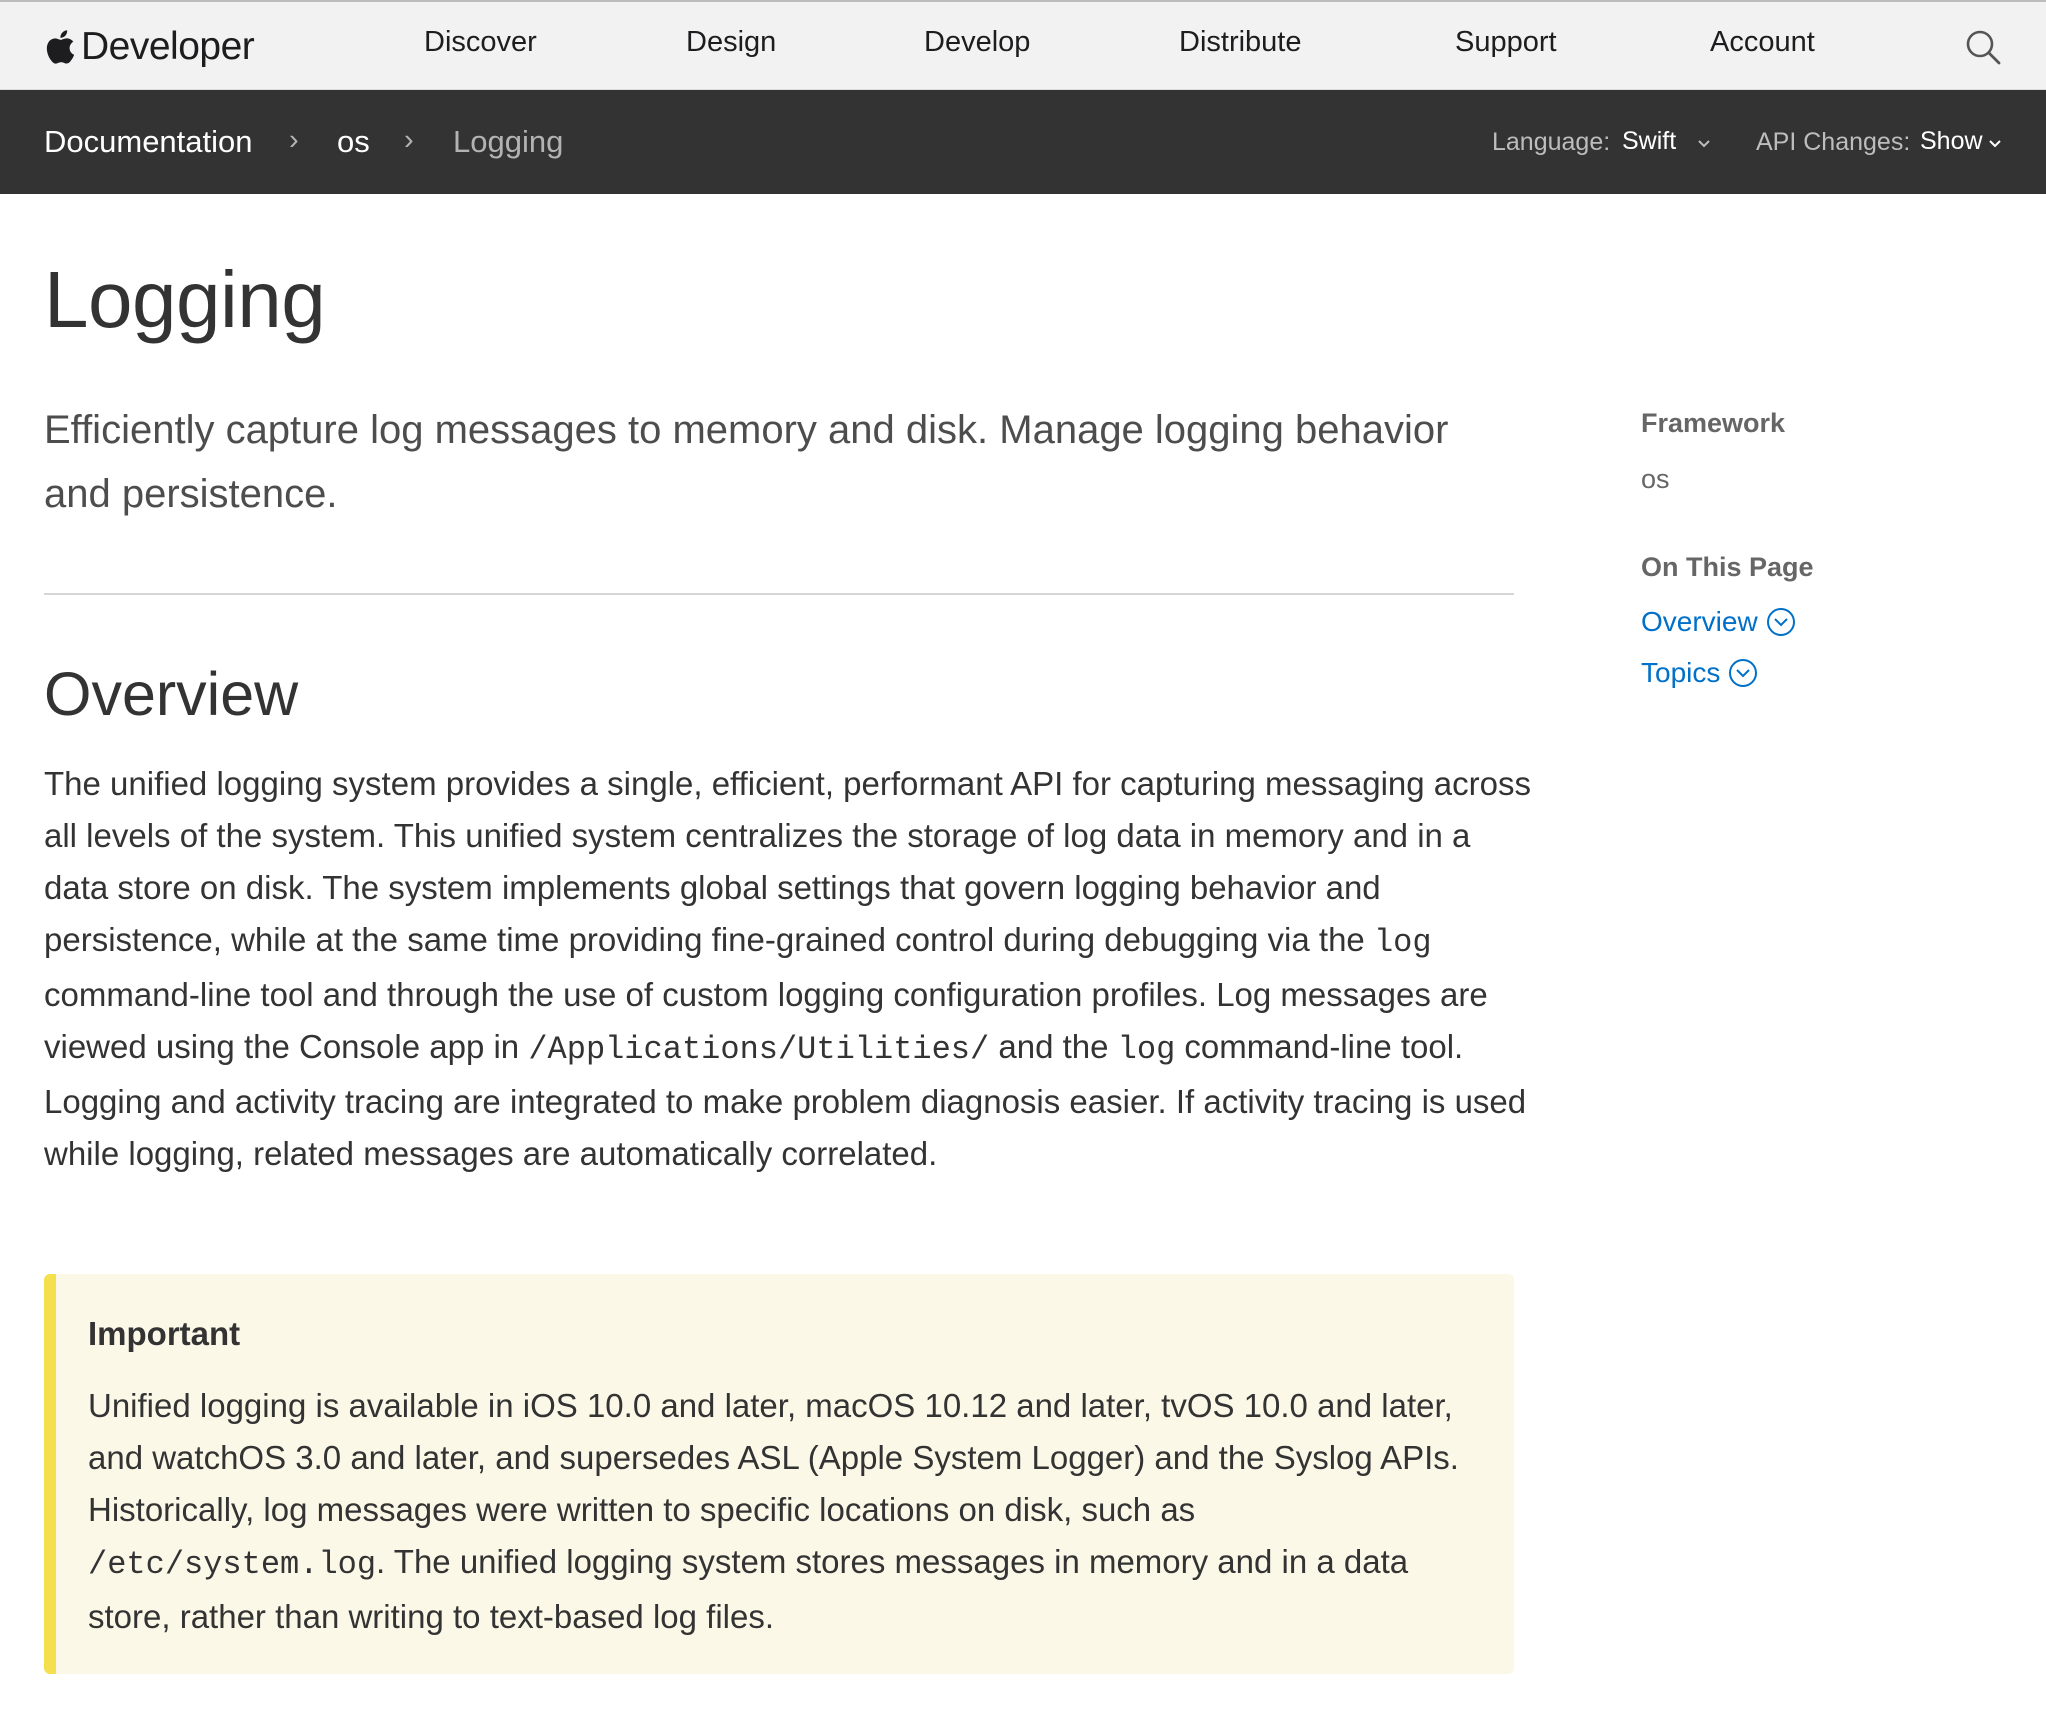 The width and height of the screenshot is (2046, 1714). Describe the element at coordinates (1240, 42) in the screenshot. I see `nav-distribute: Distribute` at that location.